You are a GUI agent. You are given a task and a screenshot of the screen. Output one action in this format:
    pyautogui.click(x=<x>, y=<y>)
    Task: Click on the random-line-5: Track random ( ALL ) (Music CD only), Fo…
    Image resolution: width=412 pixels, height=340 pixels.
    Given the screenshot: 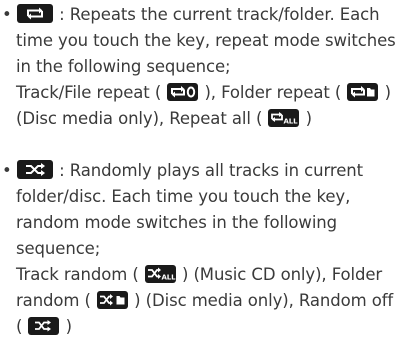 What is the action you would take?
    pyautogui.click(x=205, y=275)
    